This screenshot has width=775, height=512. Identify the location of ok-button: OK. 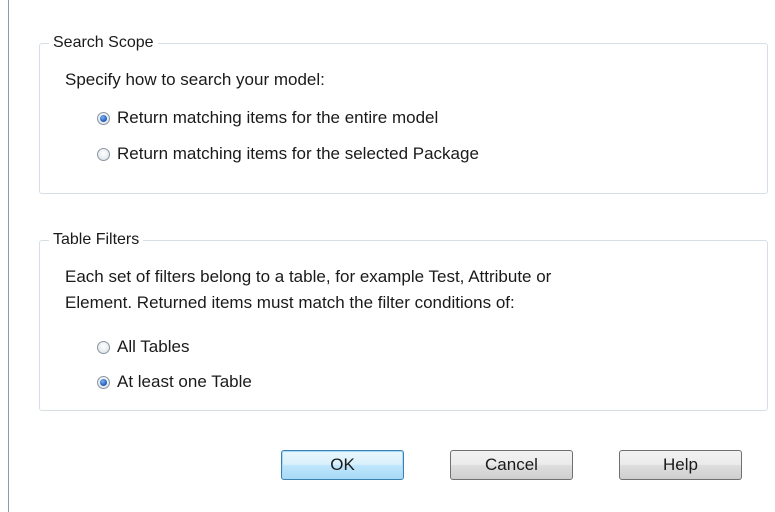
(342, 465).